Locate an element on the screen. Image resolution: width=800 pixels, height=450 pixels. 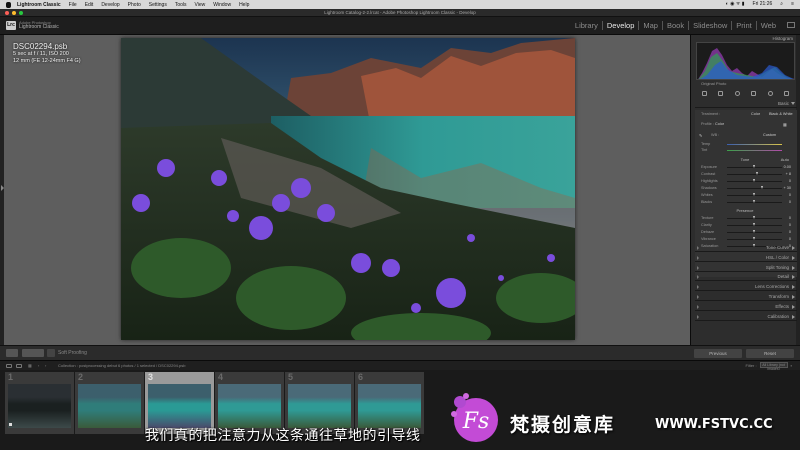
slider-knob-vibrance is located at coordinates (754, 238).